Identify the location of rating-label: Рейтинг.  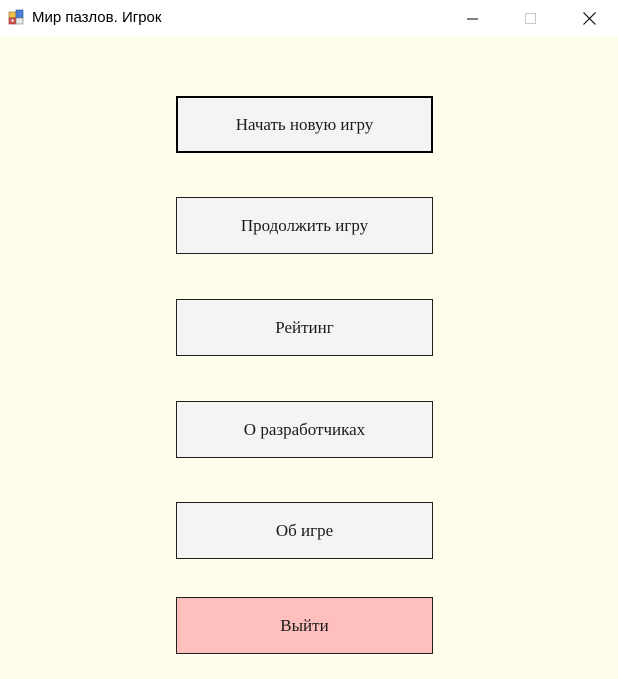
(304, 327).